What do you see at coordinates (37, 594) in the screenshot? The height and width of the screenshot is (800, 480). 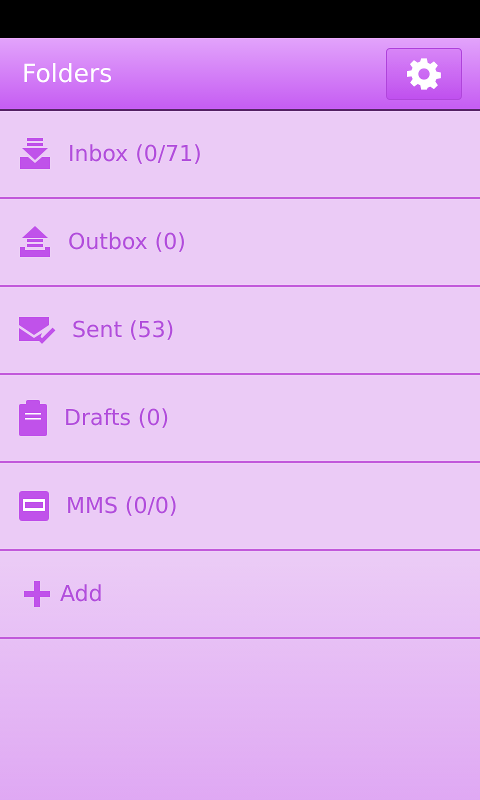 I see `plus-icon` at bounding box center [37, 594].